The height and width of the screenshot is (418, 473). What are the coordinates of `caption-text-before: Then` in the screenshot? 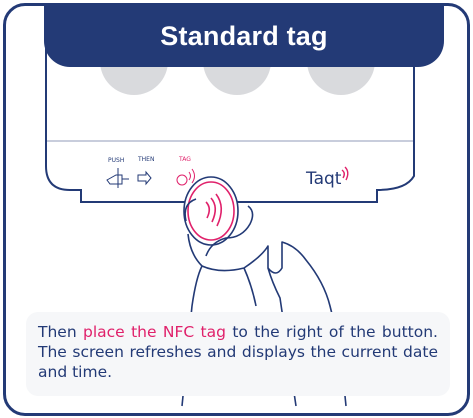 It's located at (61, 332).